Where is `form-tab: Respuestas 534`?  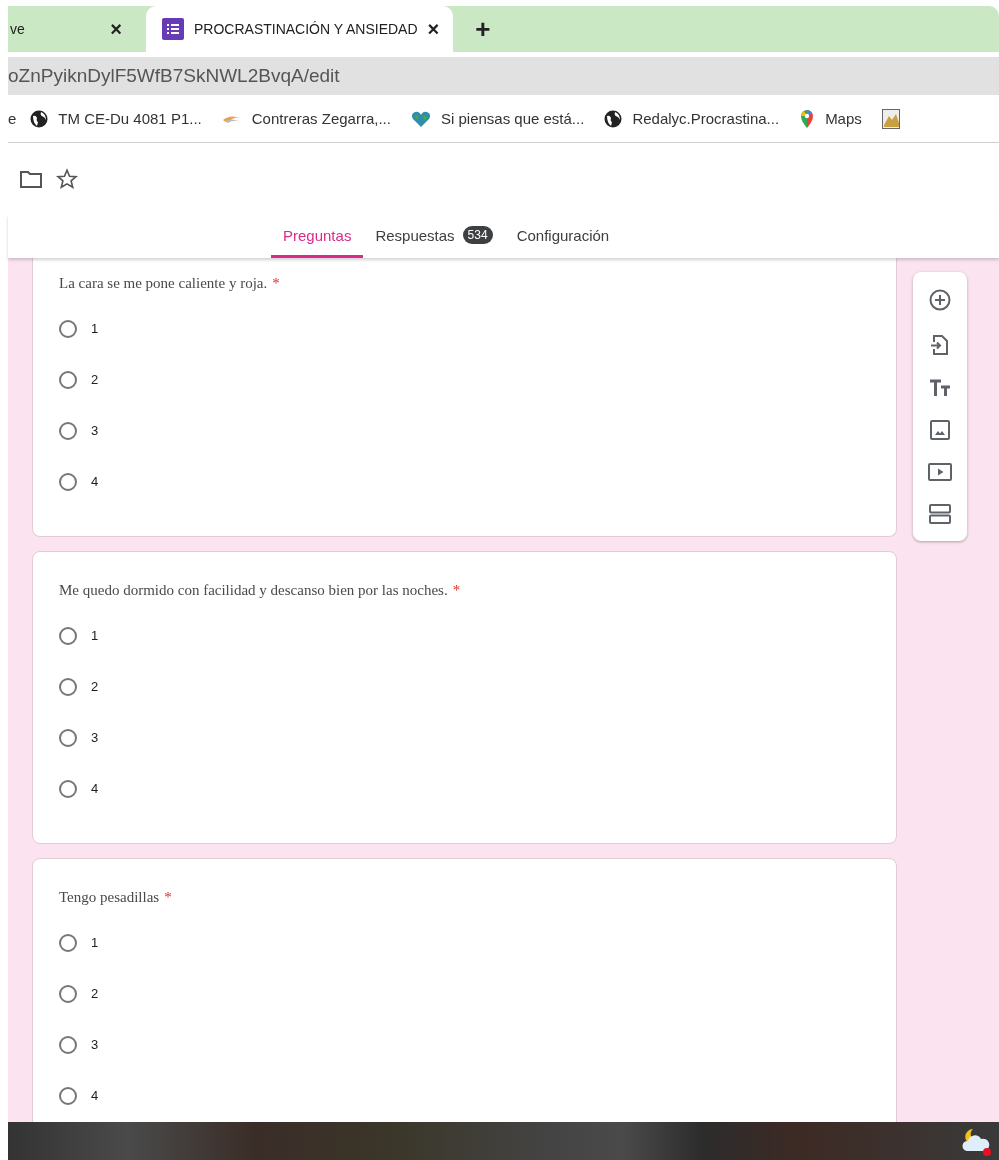 form-tab: Respuestas 534 is located at coordinates (434, 236).